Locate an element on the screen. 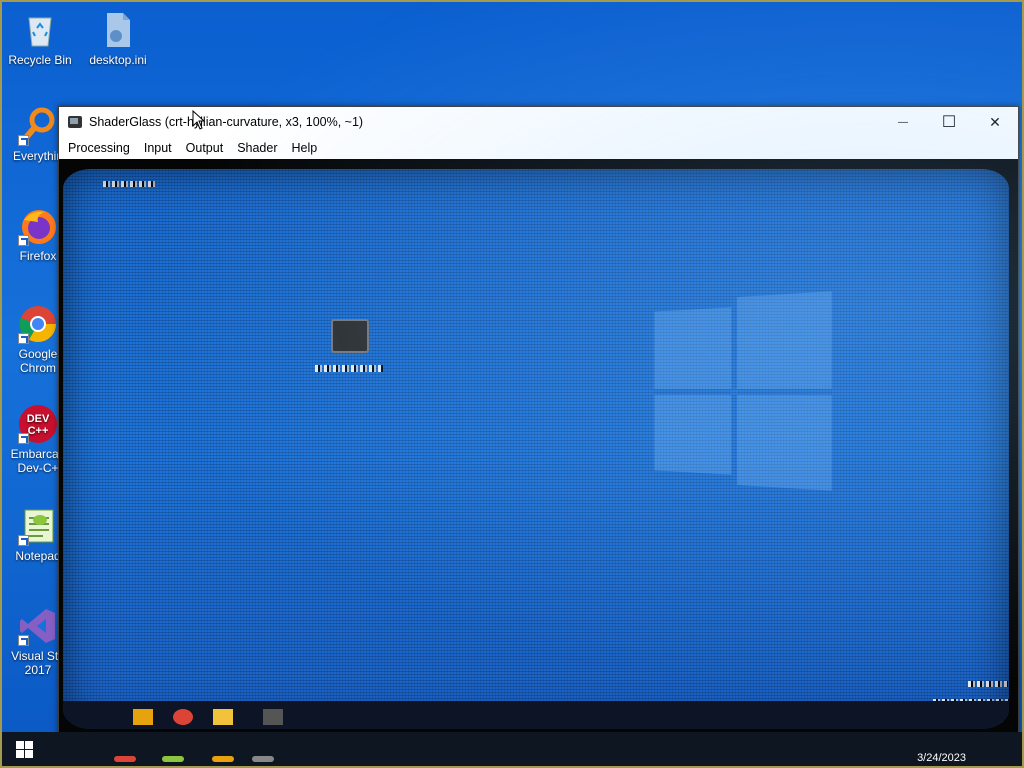  desktop-icon-desktop-ini: desktop.ini is located at coordinates (118, 38).